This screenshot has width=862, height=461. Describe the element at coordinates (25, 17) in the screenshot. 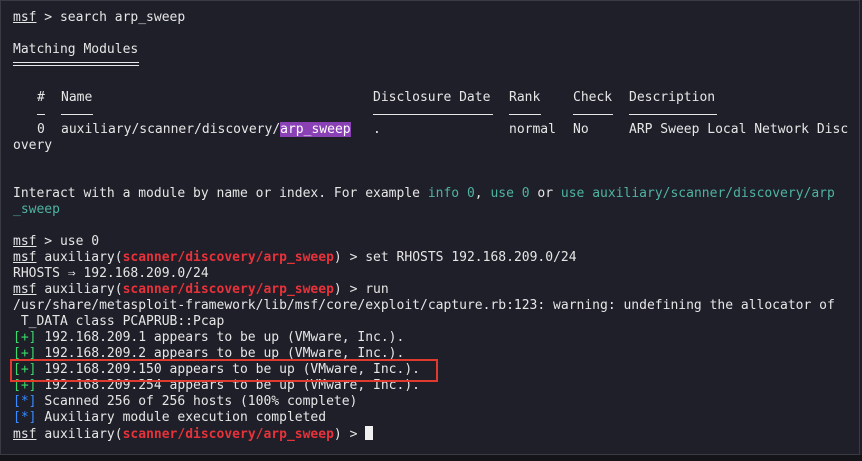

I see `prompt-msf: msf` at that location.